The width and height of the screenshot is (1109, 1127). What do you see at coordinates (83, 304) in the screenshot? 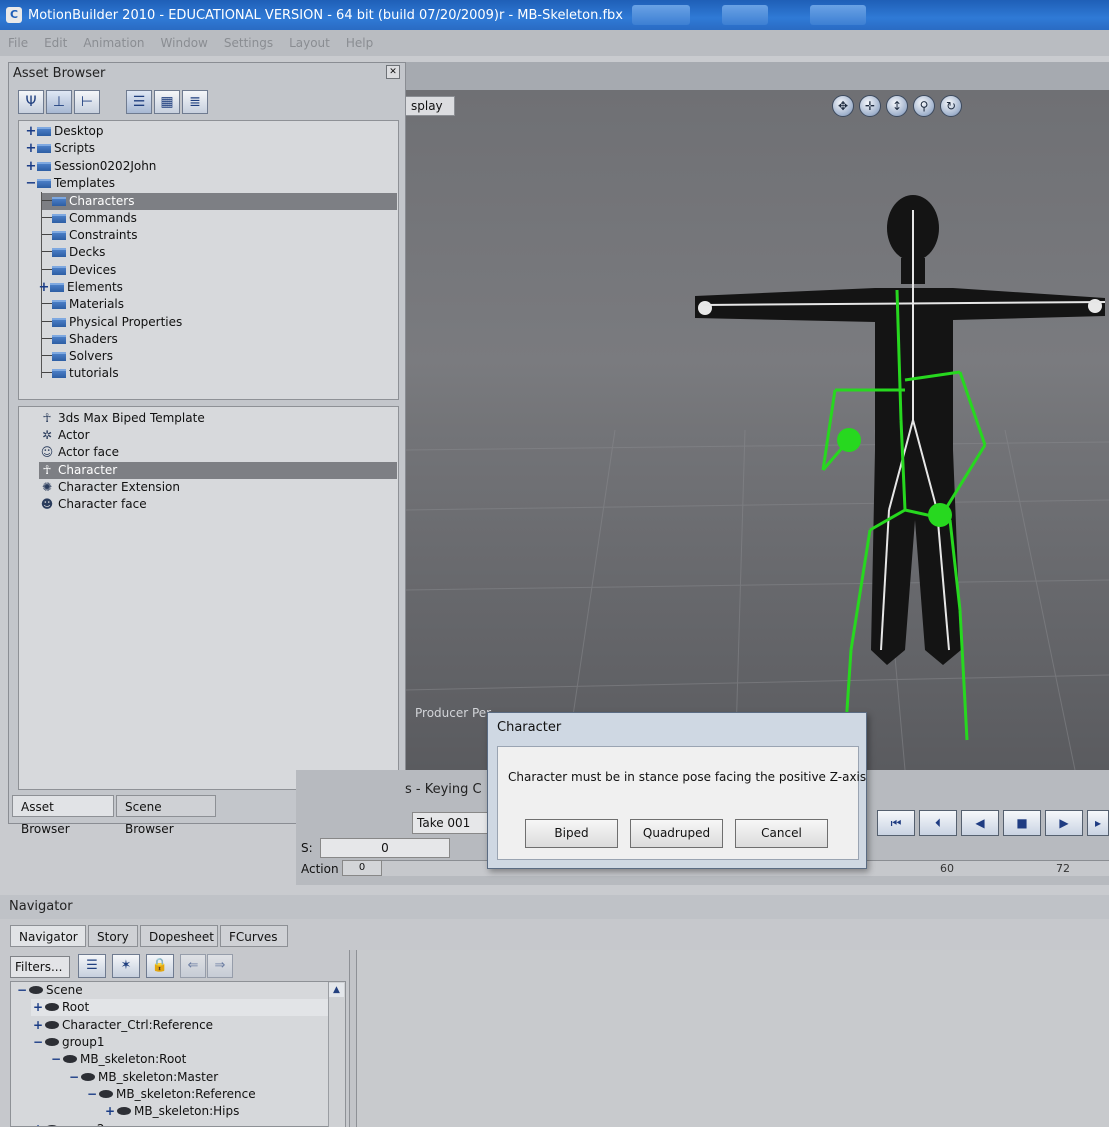
I see `tree-item-materials: Materials` at bounding box center [83, 304].